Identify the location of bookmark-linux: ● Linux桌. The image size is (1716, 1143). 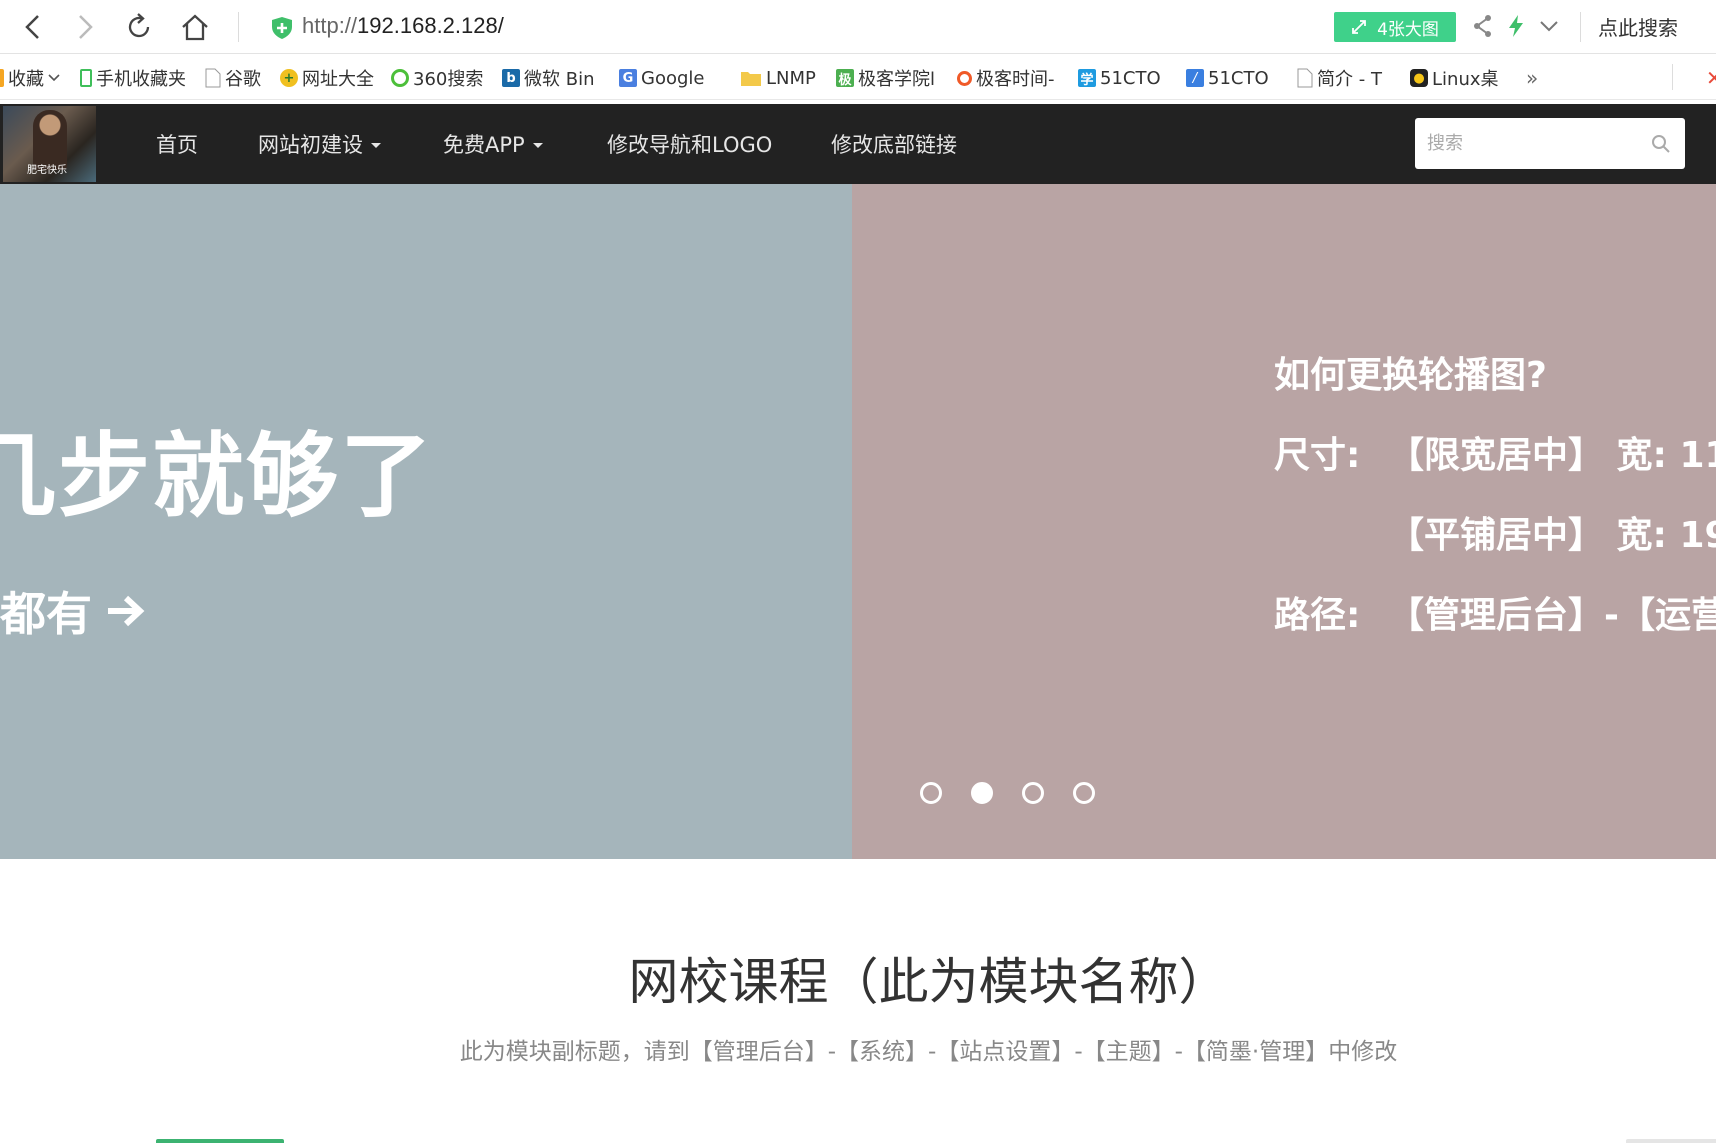
(1454, 78).